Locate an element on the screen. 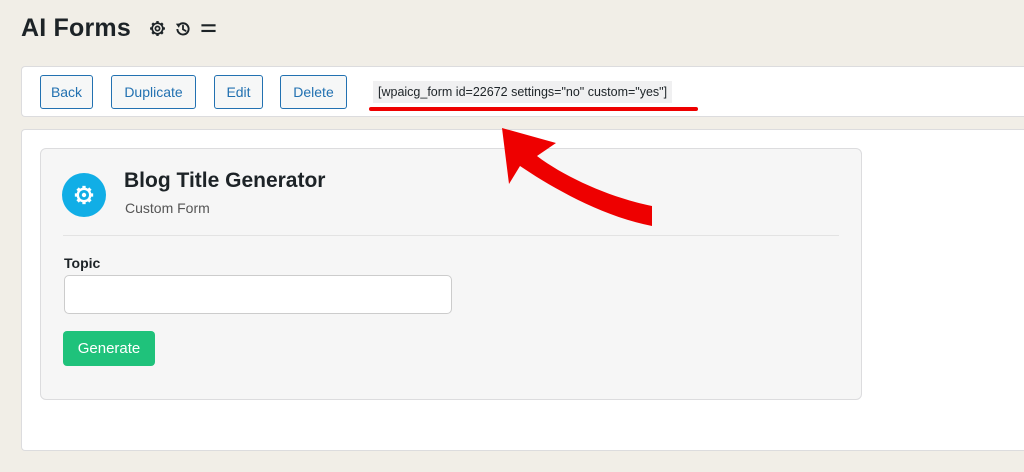  menu-icon is located at coordinates (208, 28).